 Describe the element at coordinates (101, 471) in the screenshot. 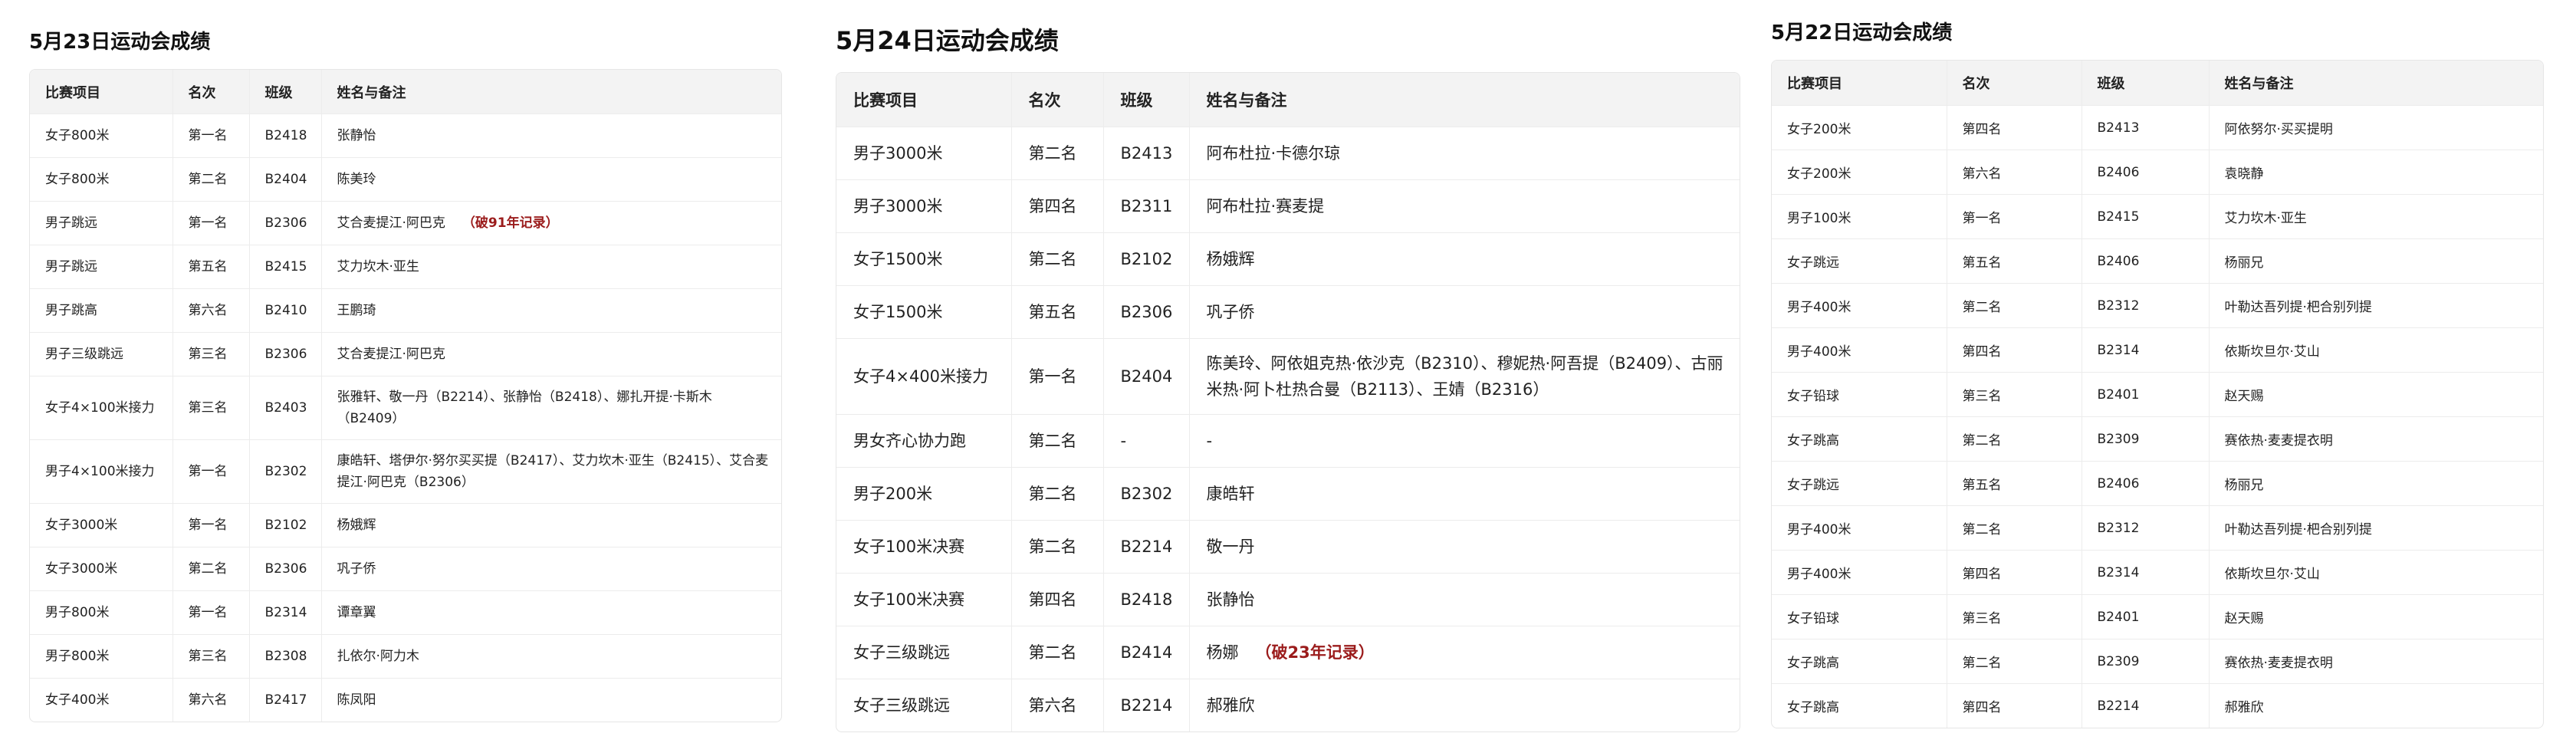

I see `cell-event: 男子4×100米接力` at that location.